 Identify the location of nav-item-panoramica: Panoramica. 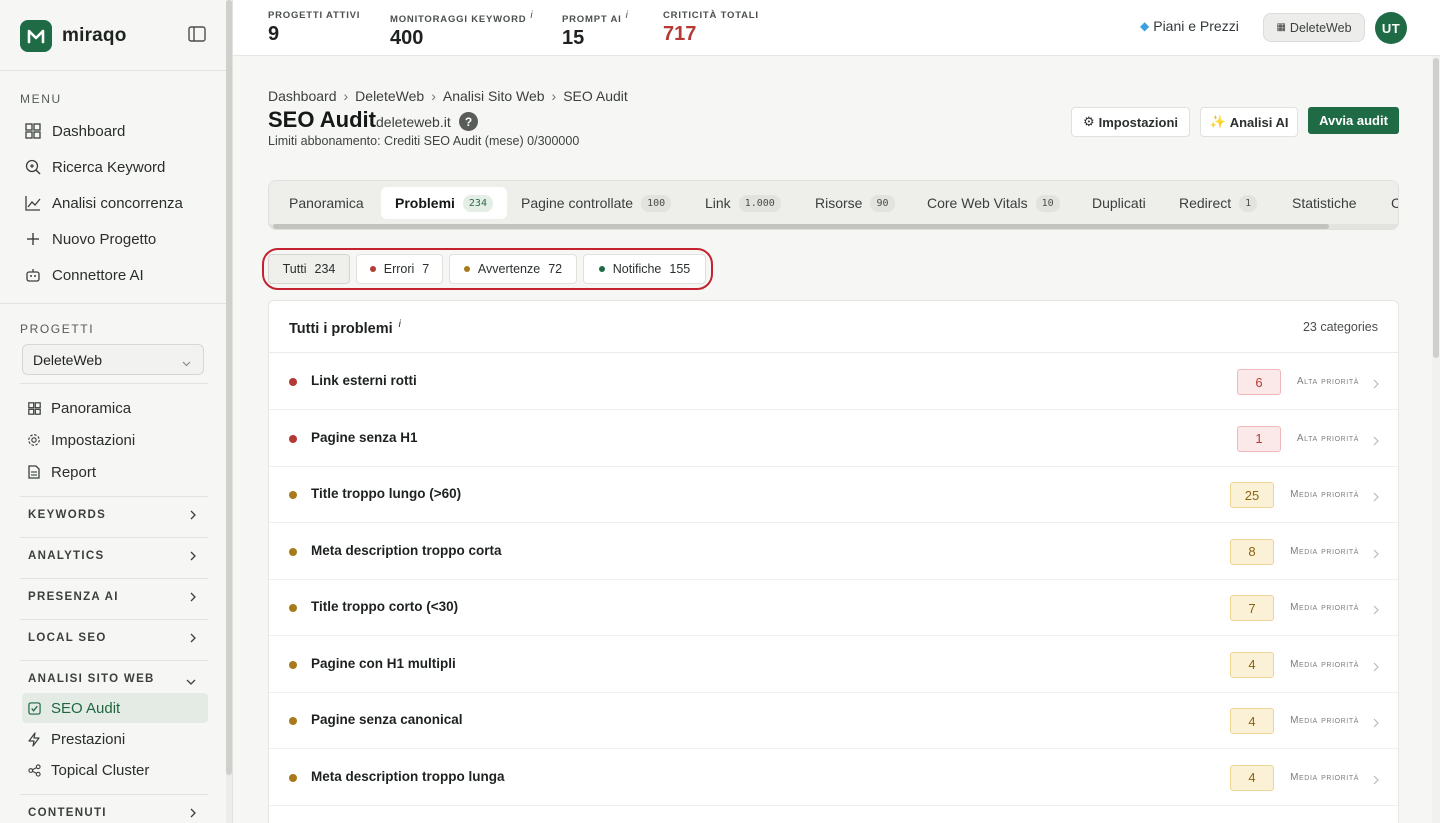
(115, 408).